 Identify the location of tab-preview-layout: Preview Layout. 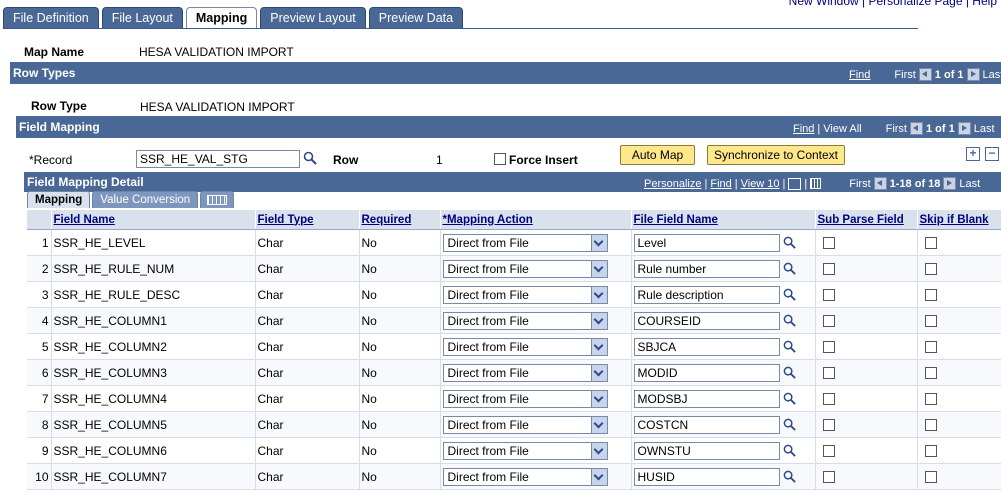
(313, 17).